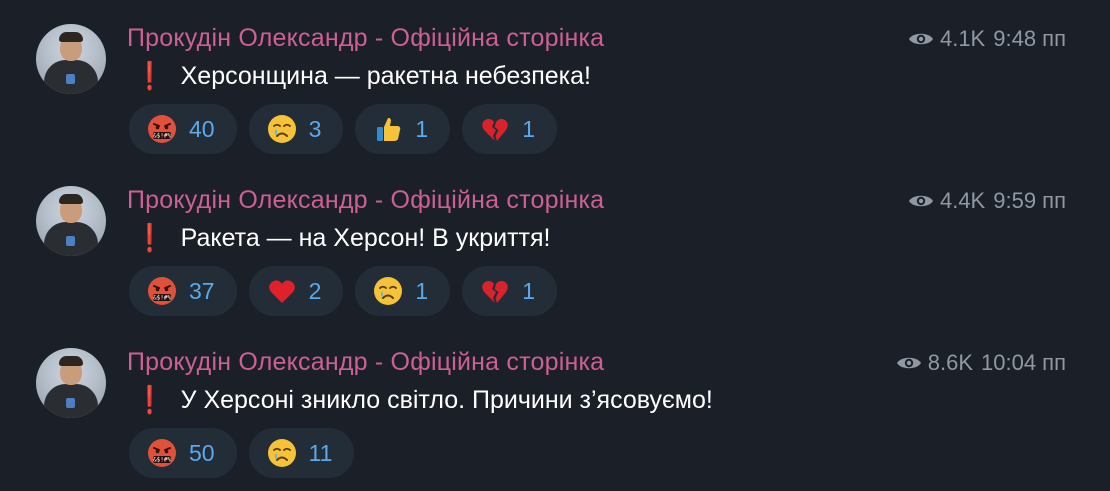  Describe the element at coordinates (389, 129) in the screenshot. I see `thumbs-up-icon` at that location.